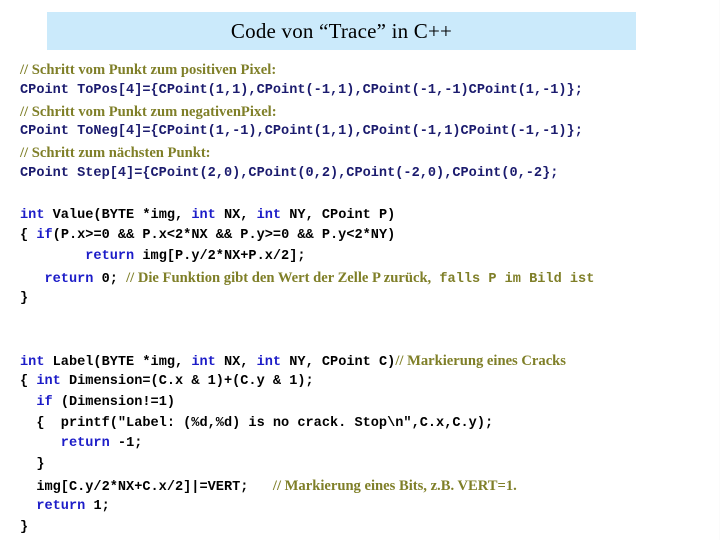  Describe the element at coordinates (115, 153) in the screenshot. I see `code-comment: // Schritt zum nächsten Punkt:` at that location.